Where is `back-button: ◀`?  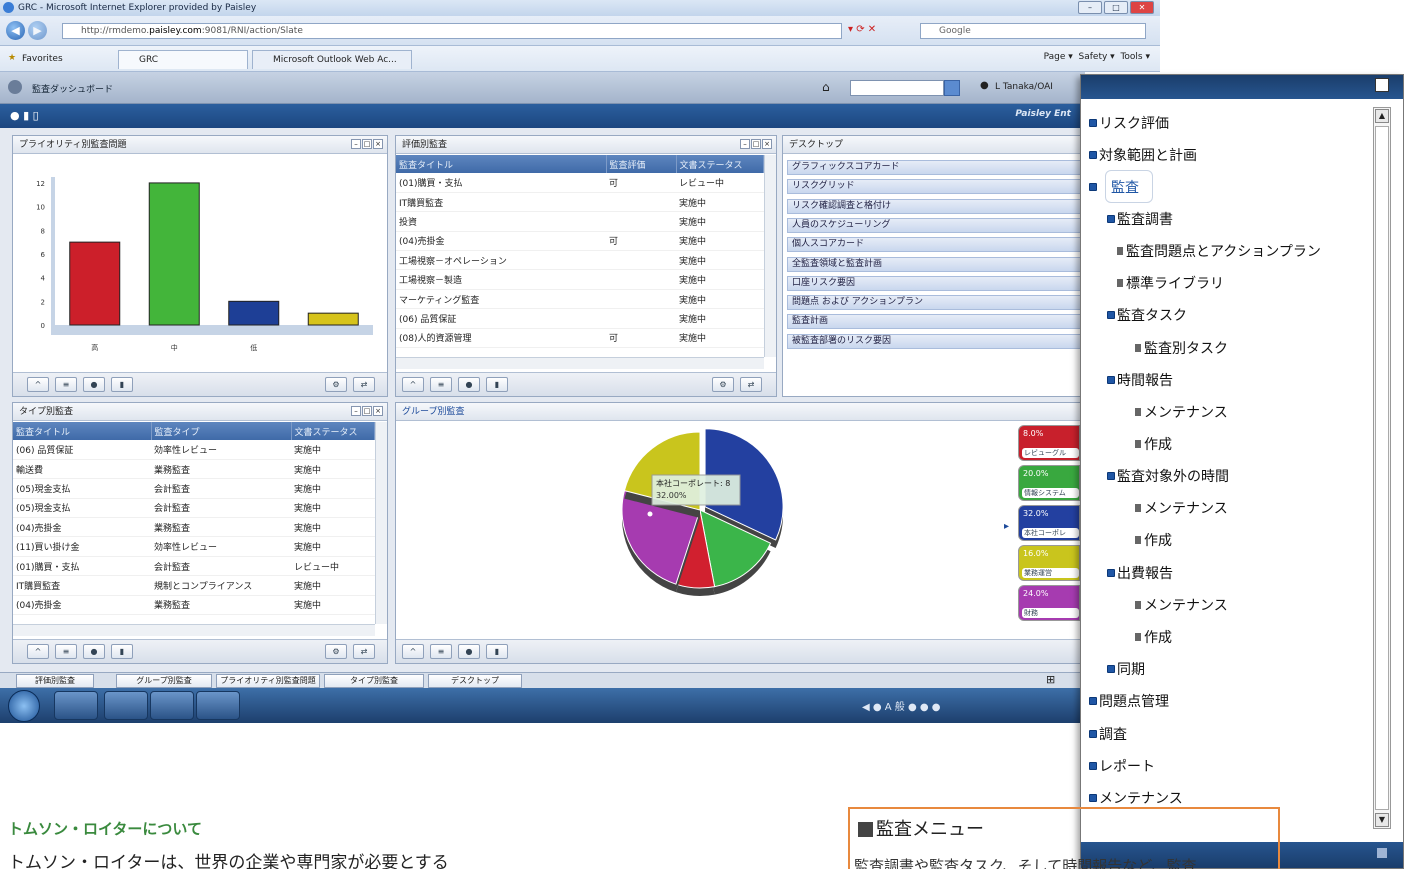 back-button: ◀ is located at coordinates (15, 30).